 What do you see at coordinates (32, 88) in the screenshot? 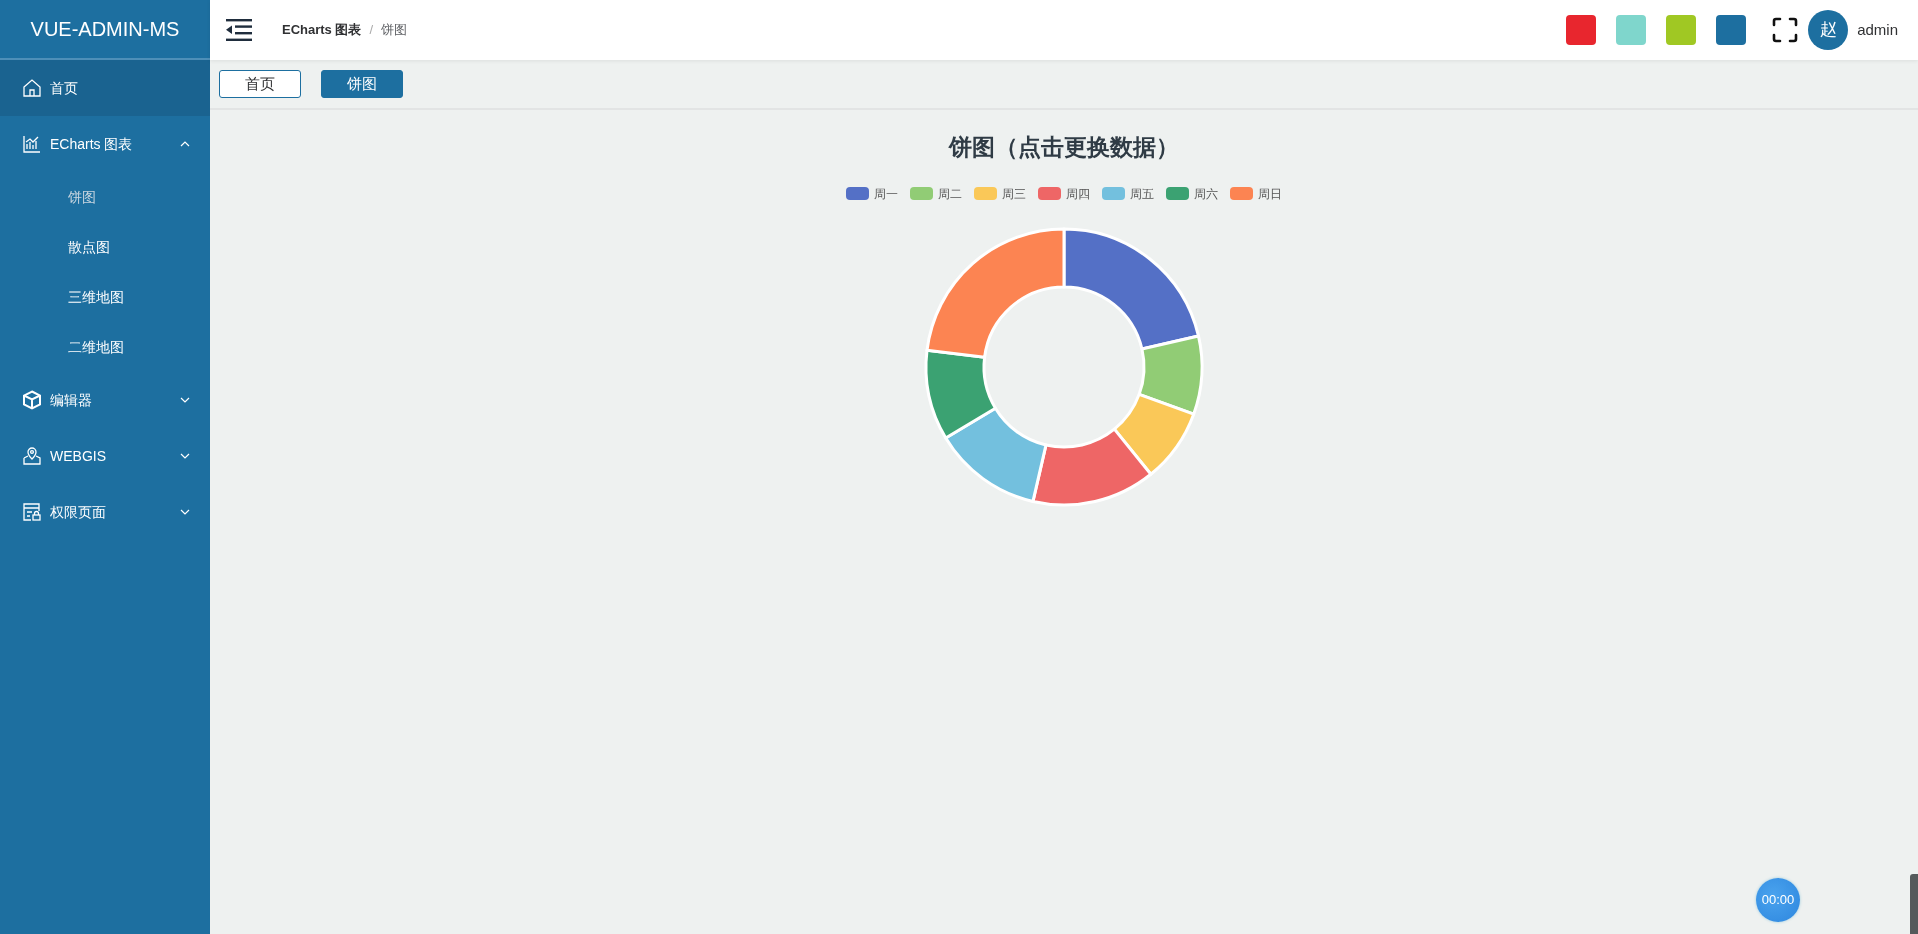
I see `home-icon` at bounding box center [32, 88].